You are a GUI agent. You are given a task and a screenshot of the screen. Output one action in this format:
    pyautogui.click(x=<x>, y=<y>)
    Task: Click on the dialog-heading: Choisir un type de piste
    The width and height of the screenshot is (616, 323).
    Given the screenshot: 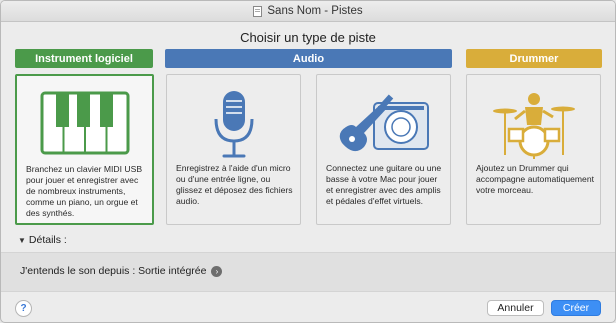 What is the action you would take?
    pyautogui.click(x=308, y=37)
    